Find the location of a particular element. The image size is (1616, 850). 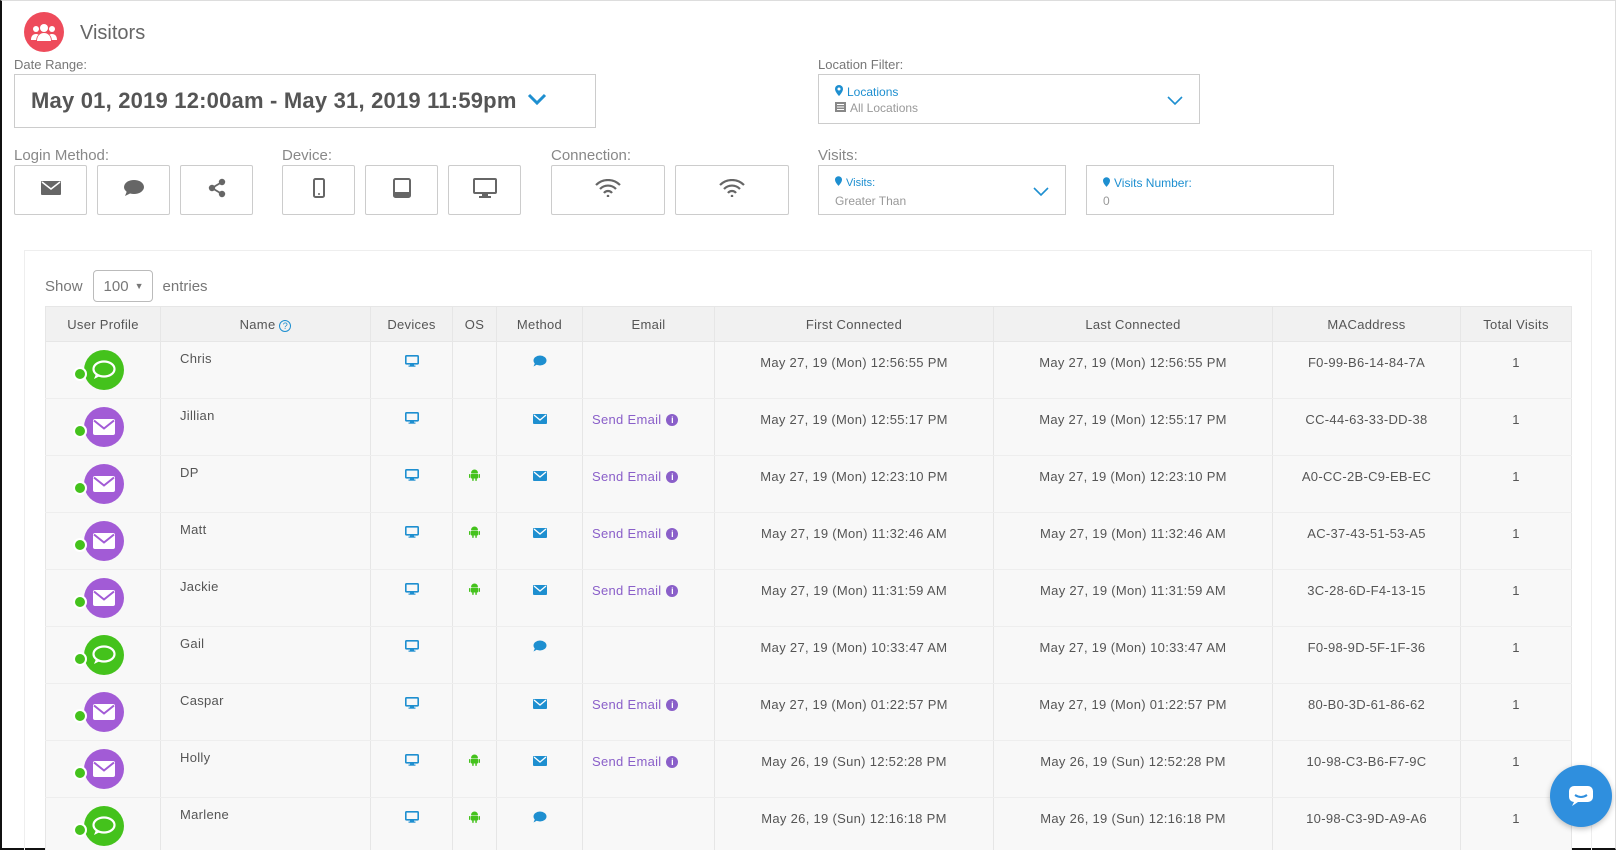

location-select-value: All Locations is located at coordinates (884, 108).